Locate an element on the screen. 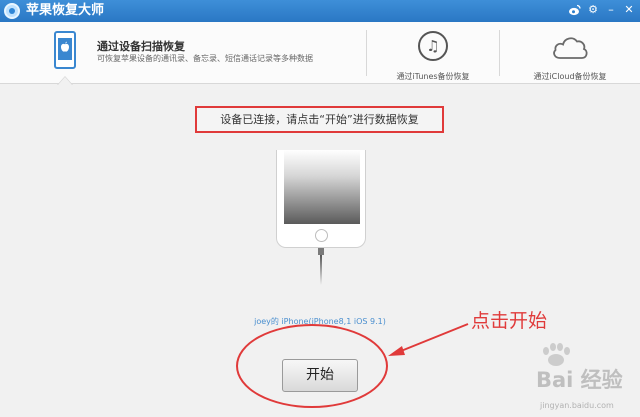 The height and width of the screenshot is (417, 640). tab-device-scan: 通过设备扫描恢复 可恢复苹果设备的通讯录、备忘录、短信通话记录等多种数据 is located at coordinates (183, 53).